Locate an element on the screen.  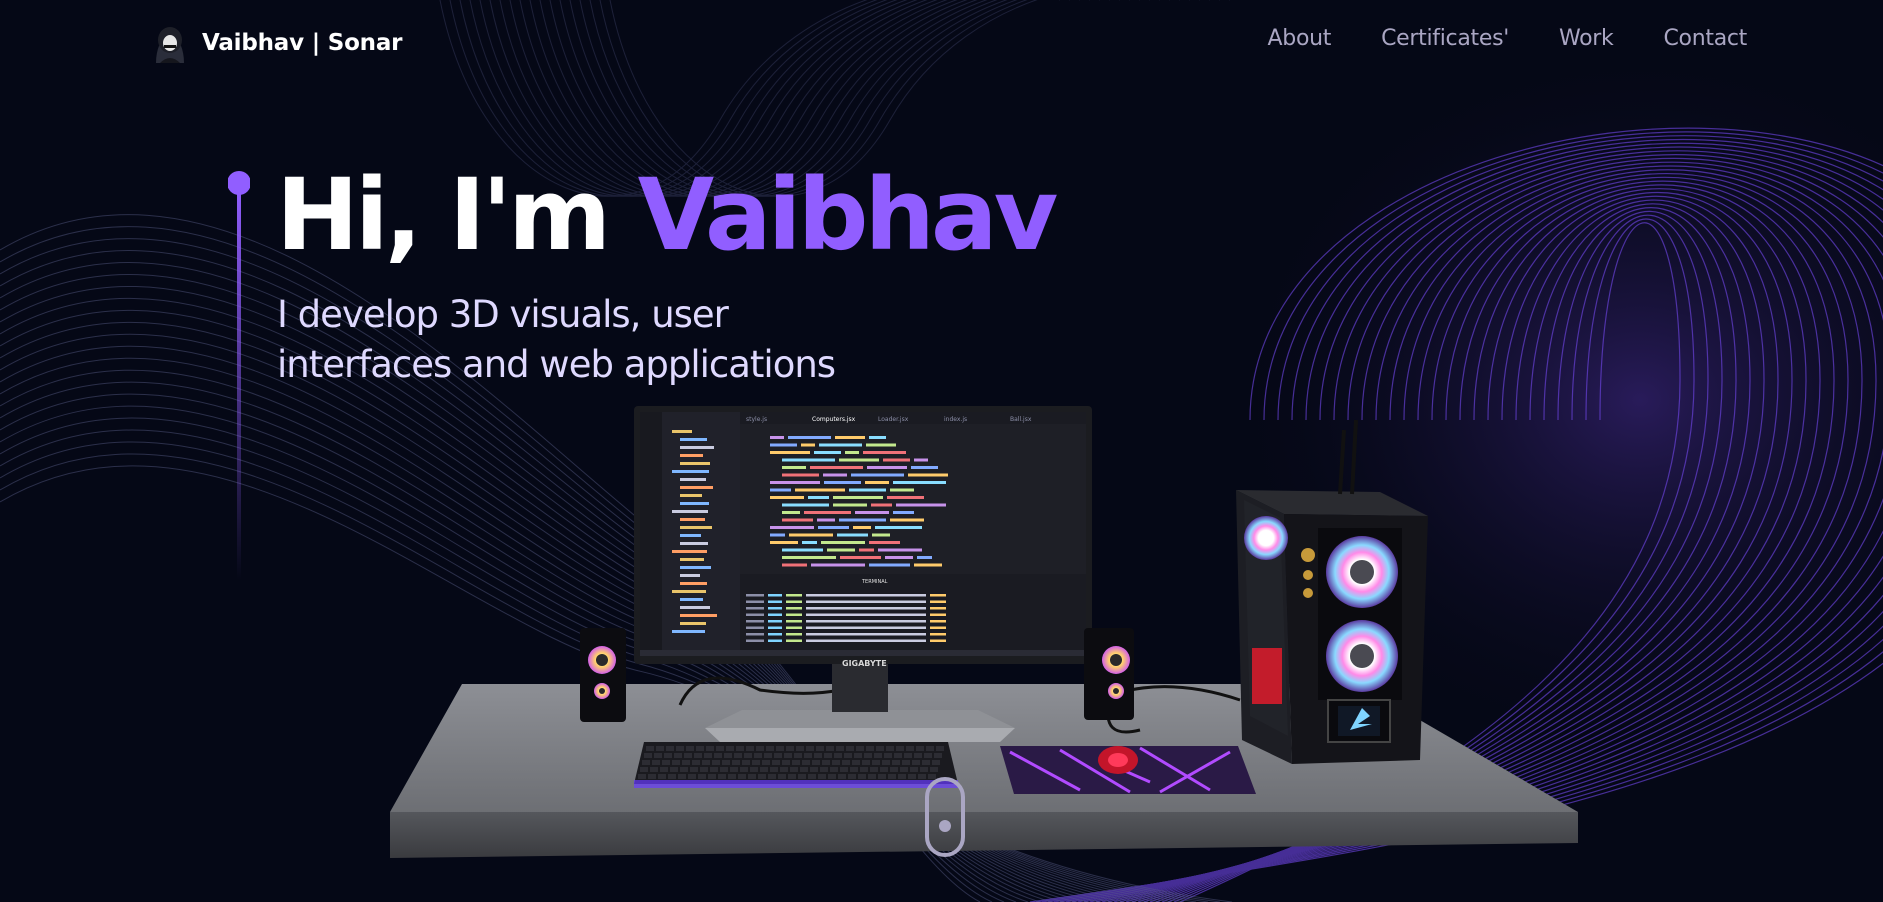
right-speaker is located at coordinates (1109, 674).